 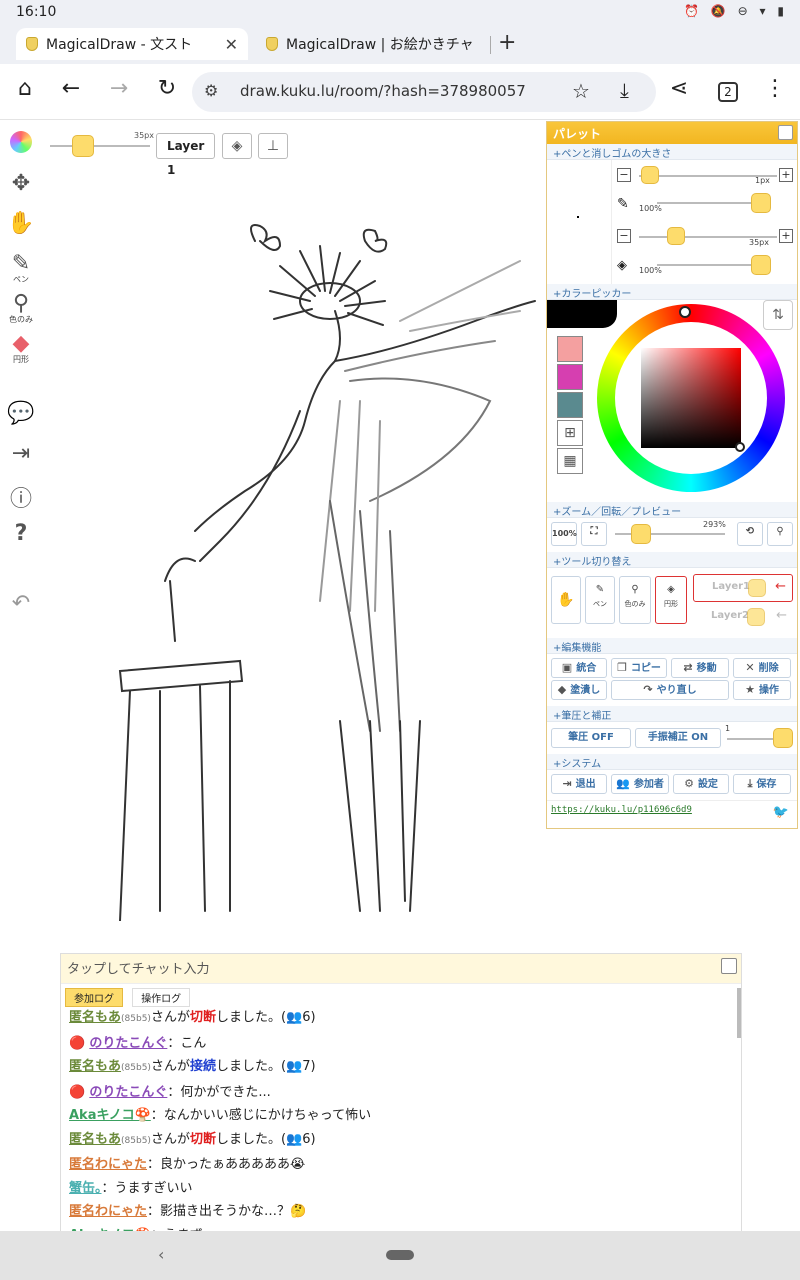 I want to click on layer1-opacity, so click(x=757, y=588).